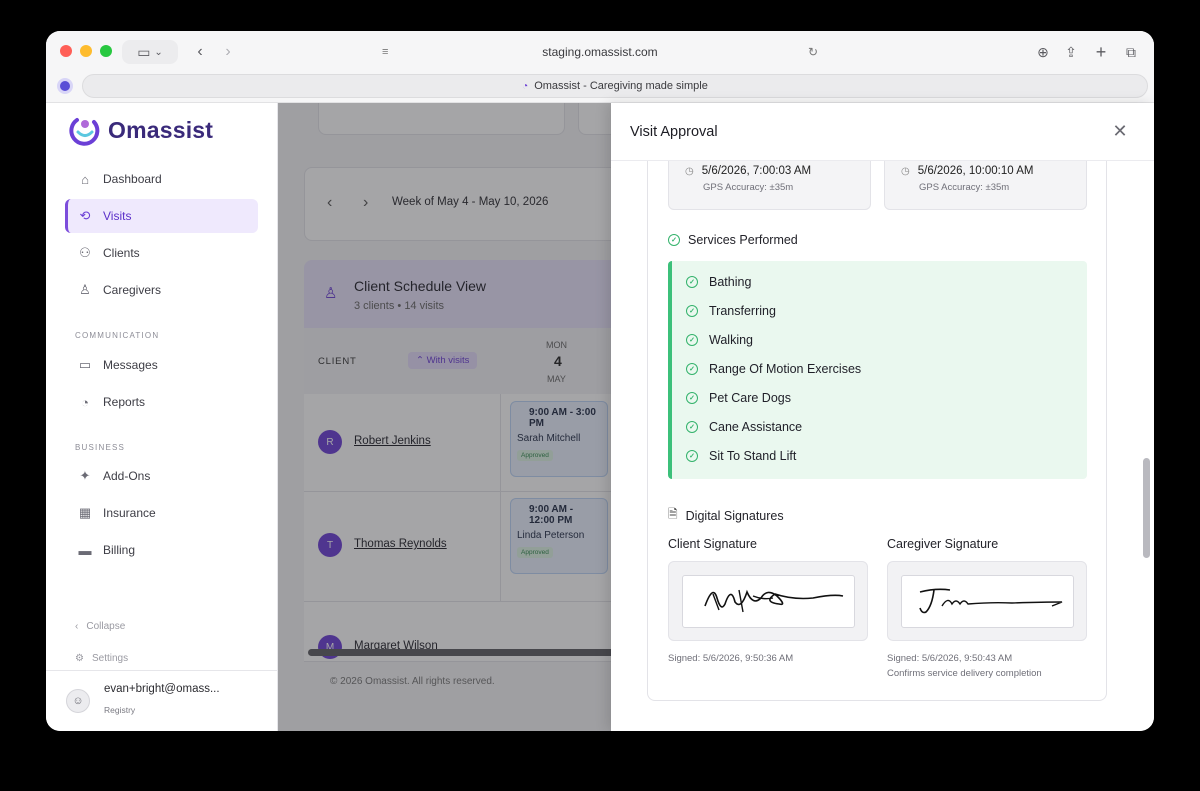 Image resolution: width=1200 pixels, height=791 pixels. I want to click on sidebar-item-label: Messages, so click(130, 365).